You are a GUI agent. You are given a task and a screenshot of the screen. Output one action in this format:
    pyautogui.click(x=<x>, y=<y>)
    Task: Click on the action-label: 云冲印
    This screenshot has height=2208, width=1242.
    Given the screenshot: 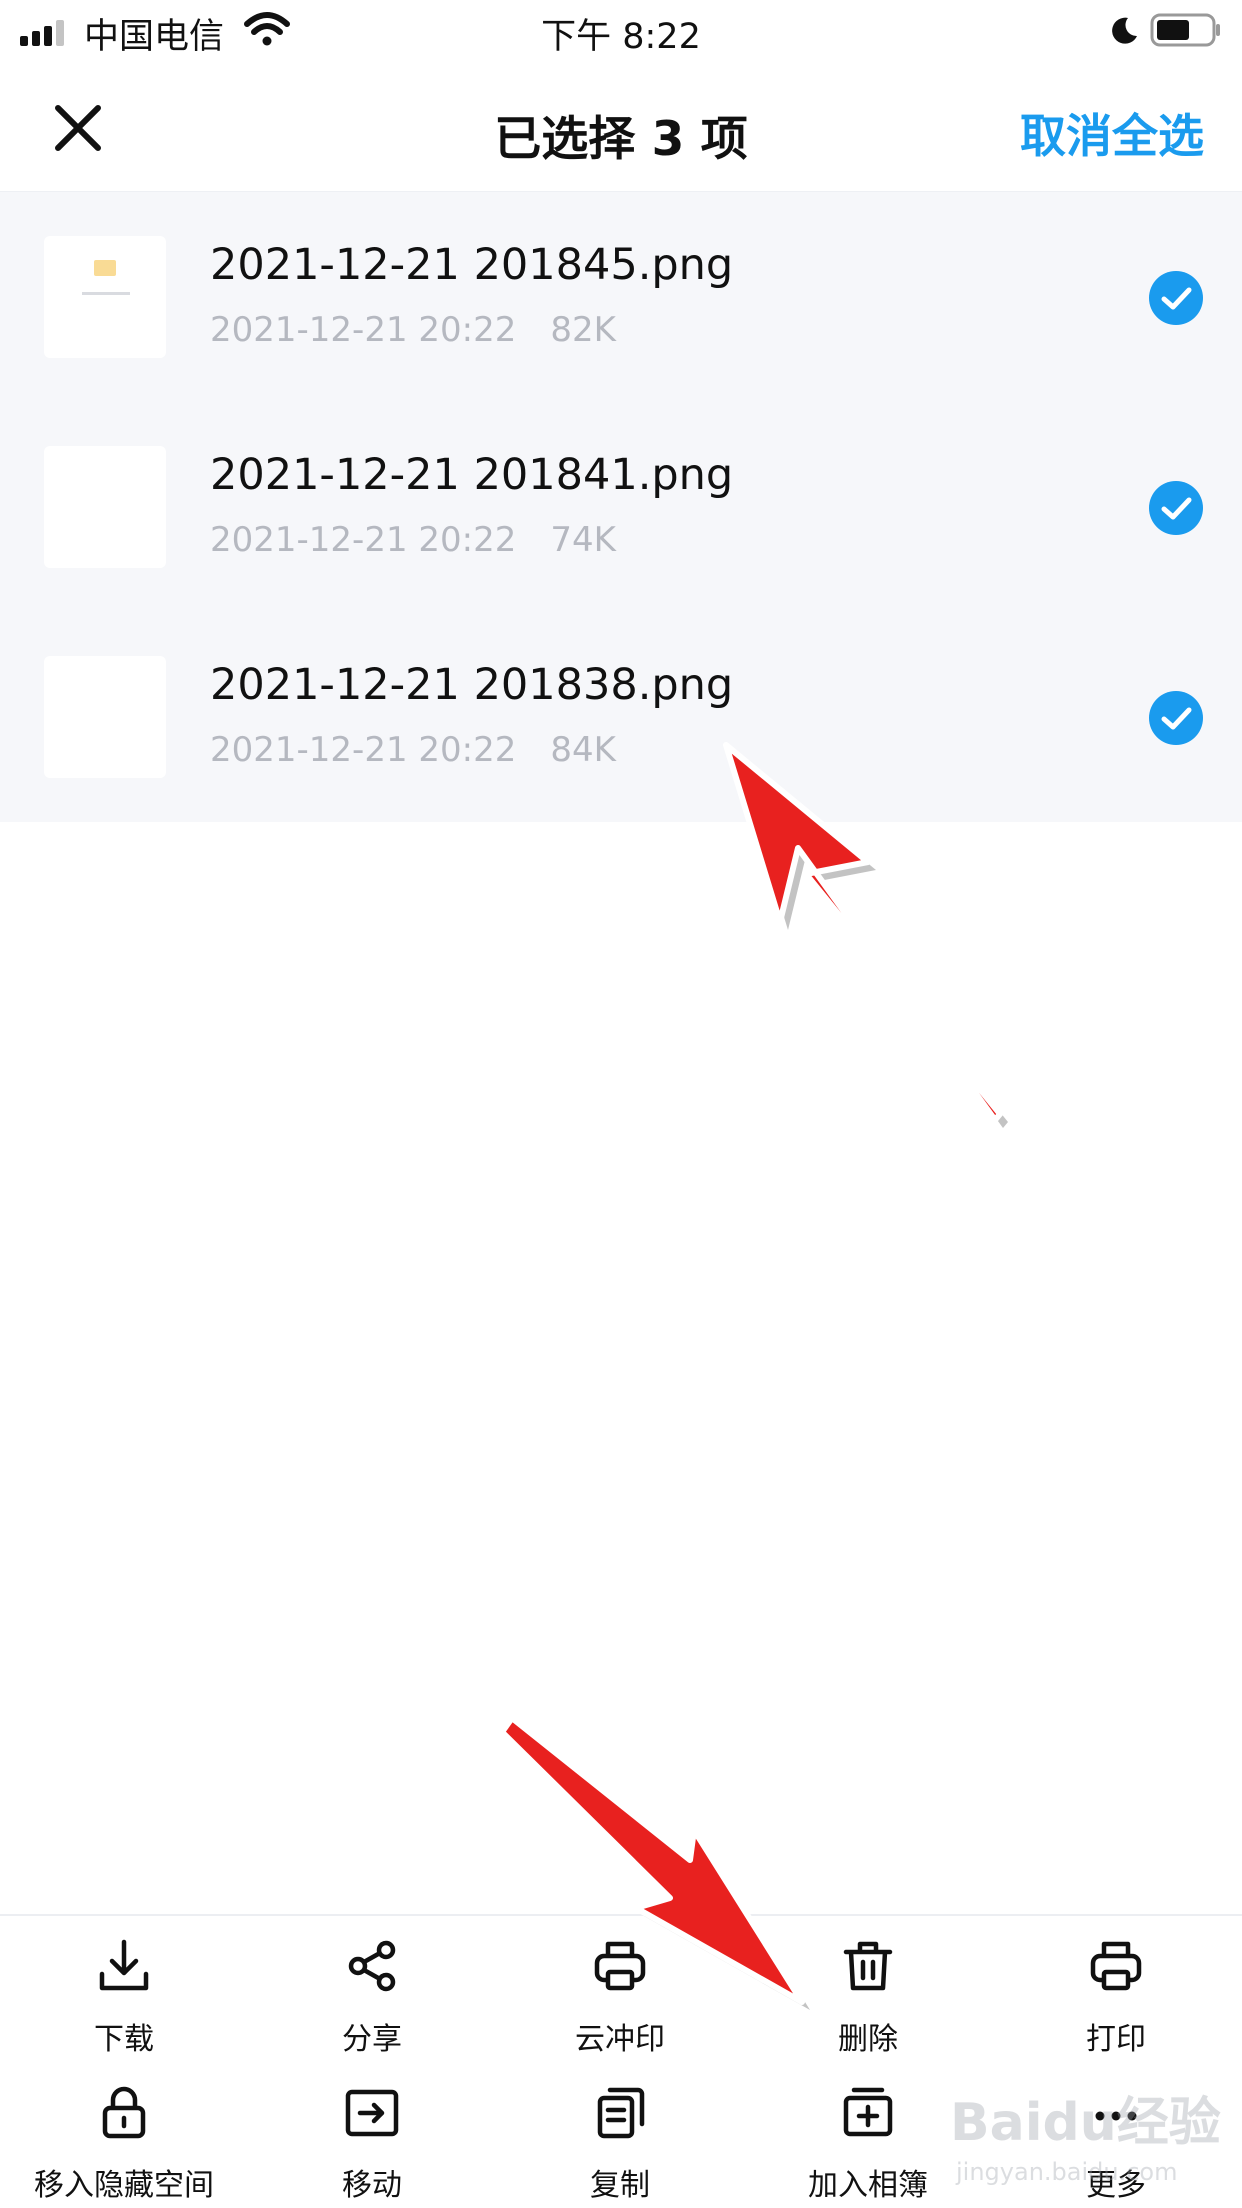 What is the action you would take?
    pyautogui.click(x=620, y=2039)
    